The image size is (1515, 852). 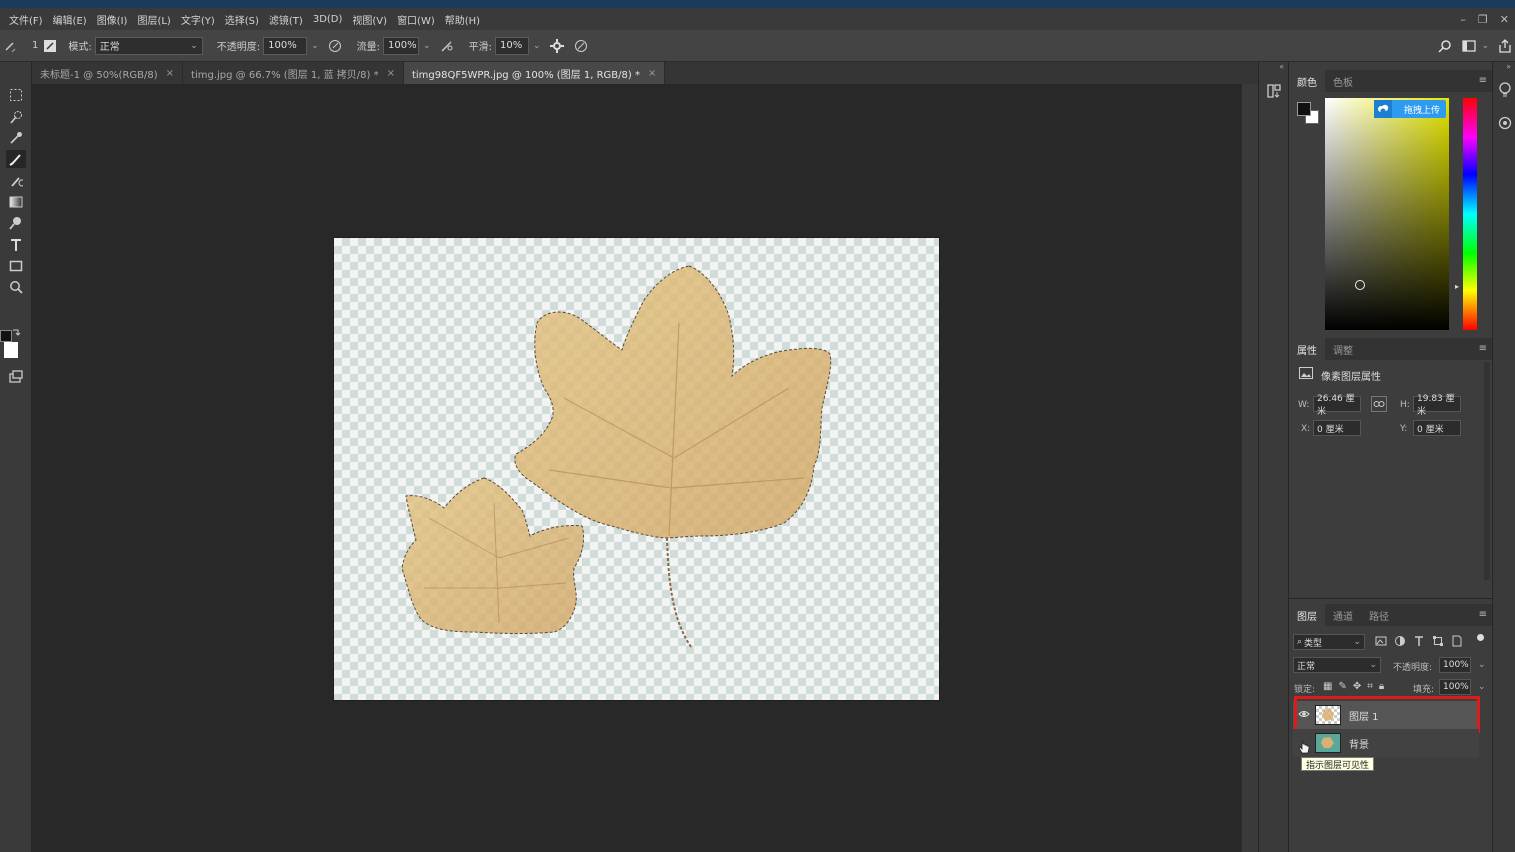 What do you see at coordinates (401, 45) in the screenshot?
I see `flow-input: 100%` at bounding box center [401, 45].